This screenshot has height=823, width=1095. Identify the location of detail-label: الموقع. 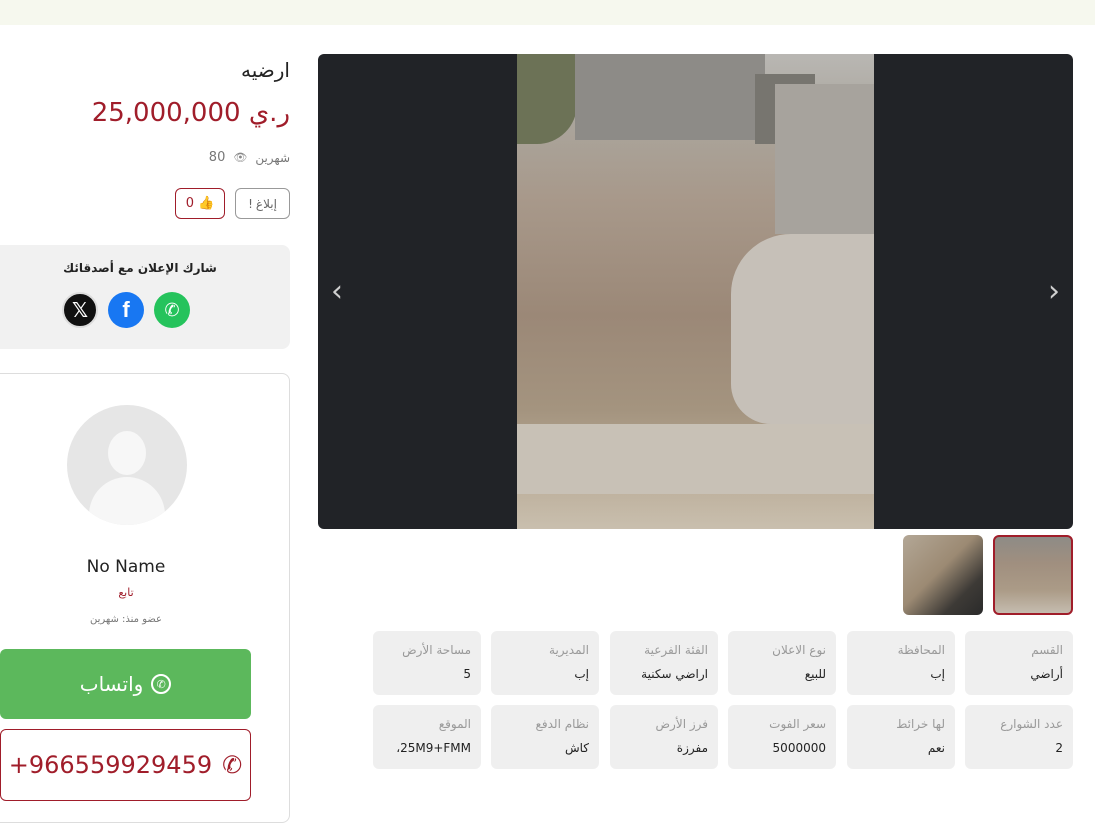
(454, 724).